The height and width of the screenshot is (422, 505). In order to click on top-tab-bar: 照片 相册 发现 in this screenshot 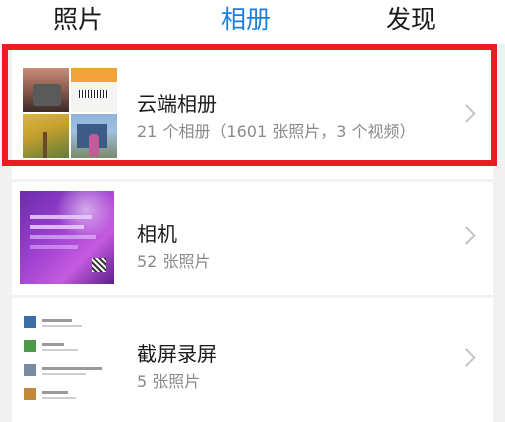, I will do `click(252, 22)`.